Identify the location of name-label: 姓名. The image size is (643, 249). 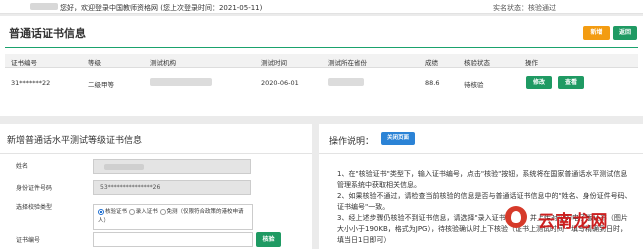
(22, 166).